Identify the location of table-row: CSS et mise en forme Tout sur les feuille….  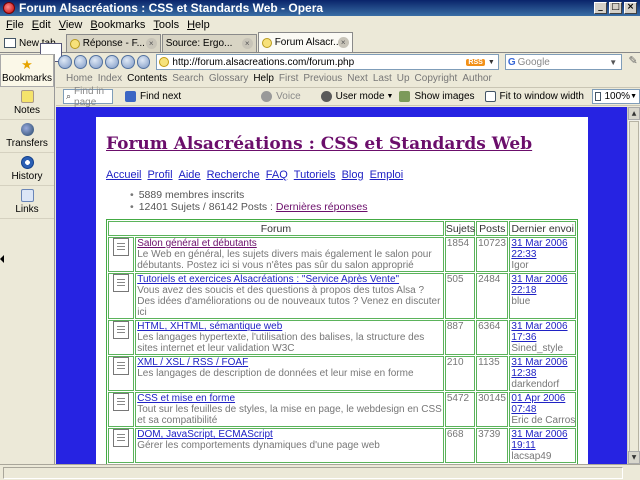
(342, 409).